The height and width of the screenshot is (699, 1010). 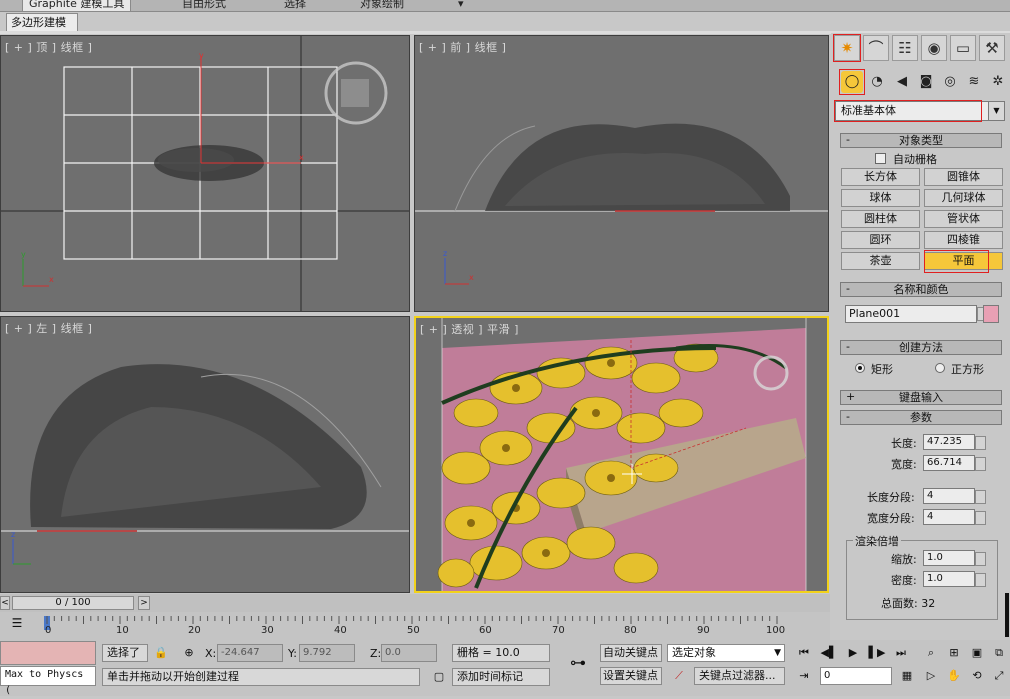 What do you see at coordinates (992, 48) in the screenshot?
I see `utilities-icon: ⚒` at bounding box center [992, 48].